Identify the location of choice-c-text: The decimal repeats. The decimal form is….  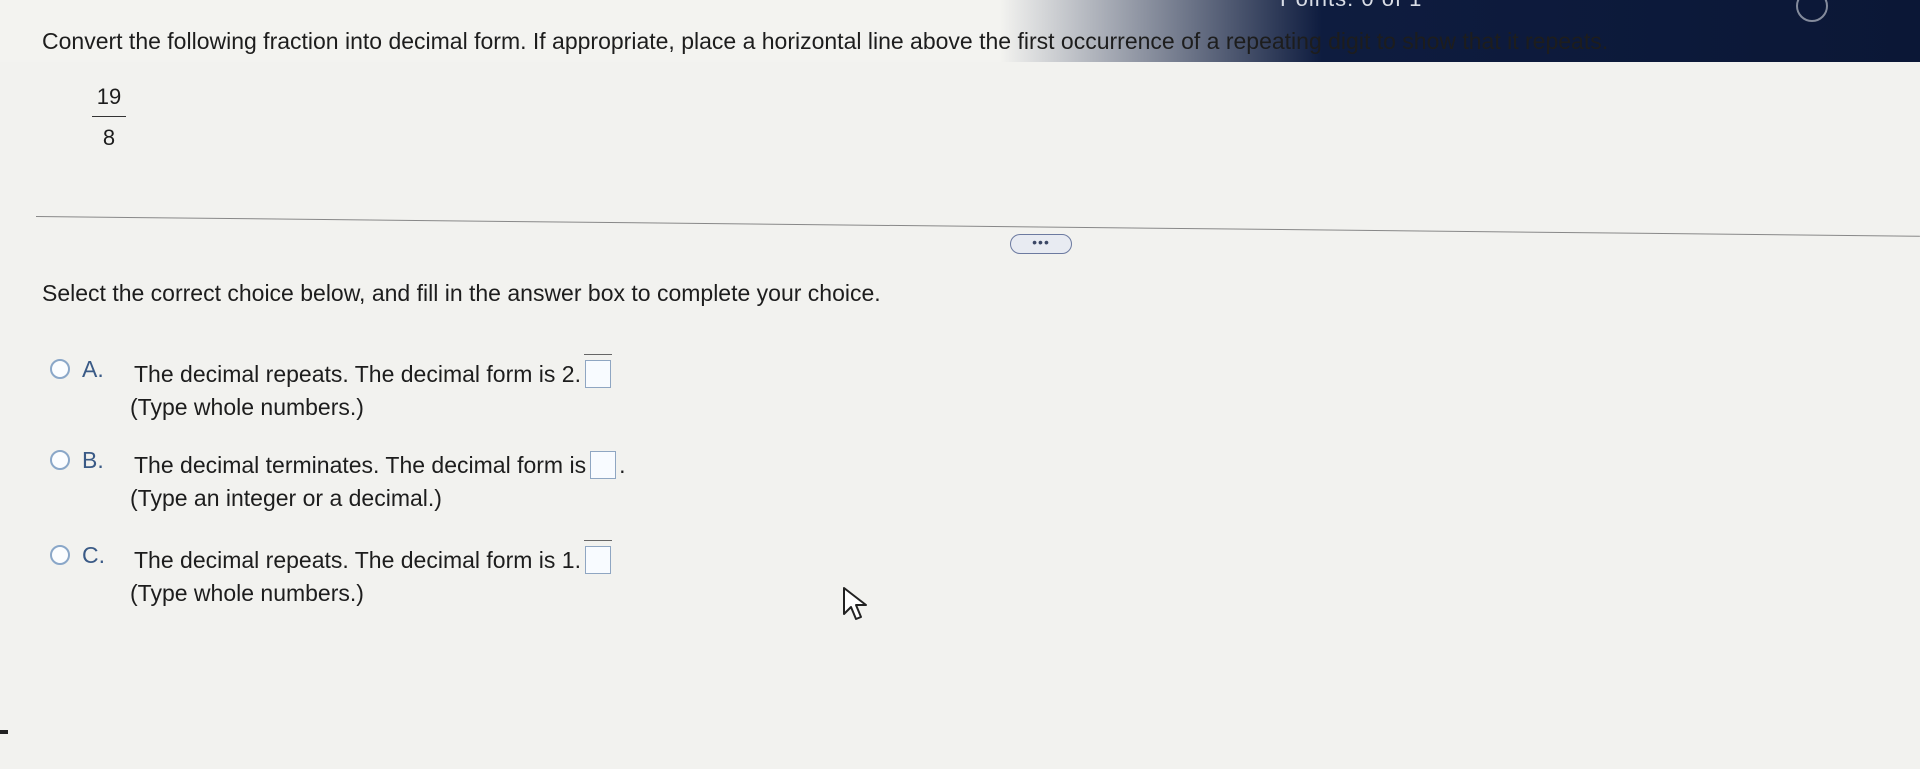
(373, 557).